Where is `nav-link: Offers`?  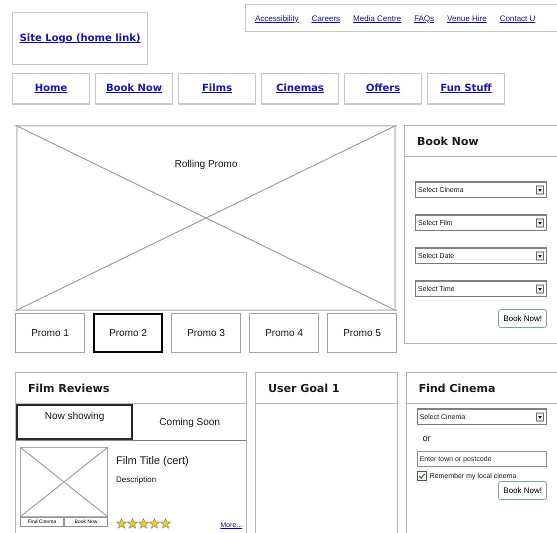 nav-link: Offers is located at coordinates (383, 88).